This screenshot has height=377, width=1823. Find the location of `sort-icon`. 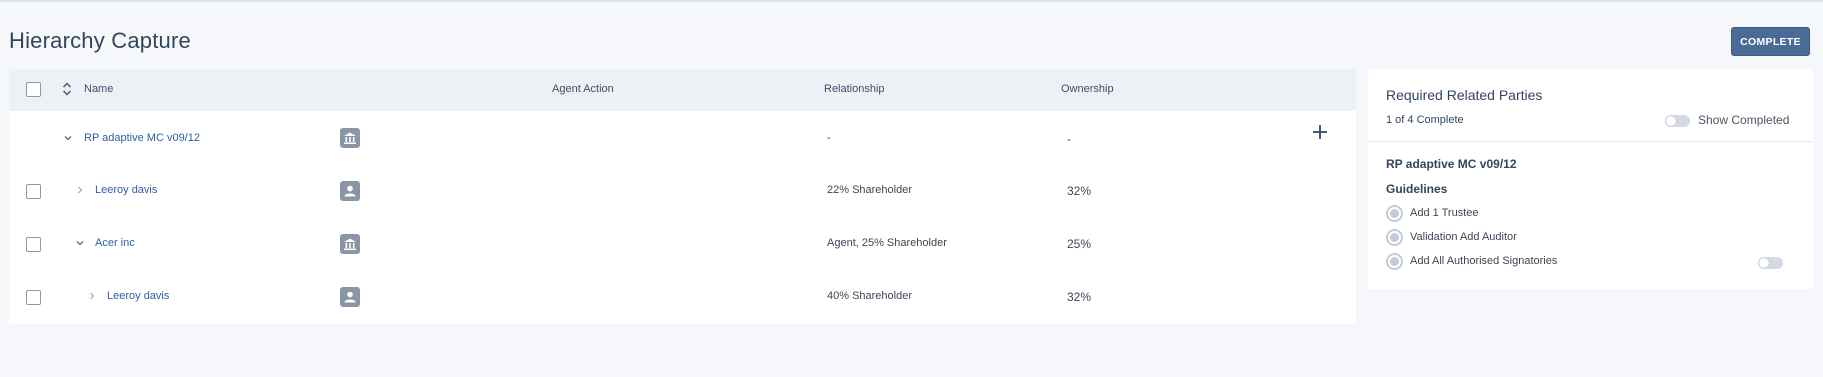

sort-icon is located at coordinates (67, 89).